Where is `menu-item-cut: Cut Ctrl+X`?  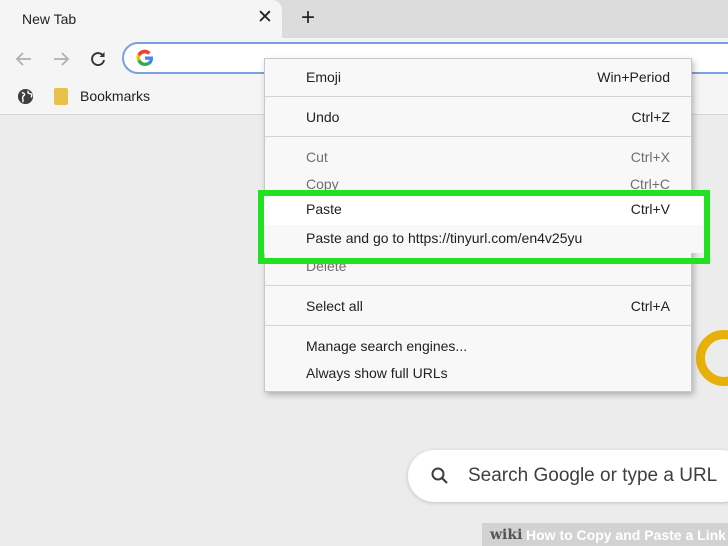 menu-item-cut: Cut Ctrl+X is located at coordinates (478, 158).